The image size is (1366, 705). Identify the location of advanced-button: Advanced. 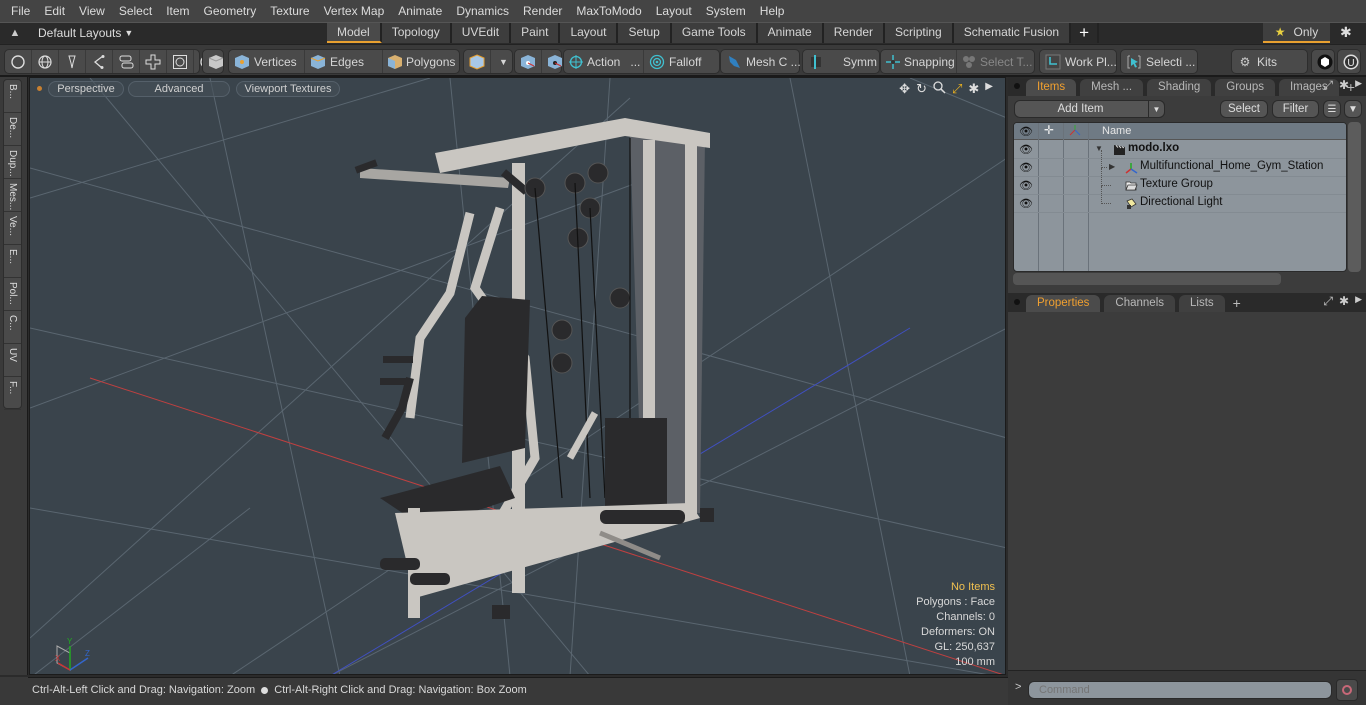
(179, 89).